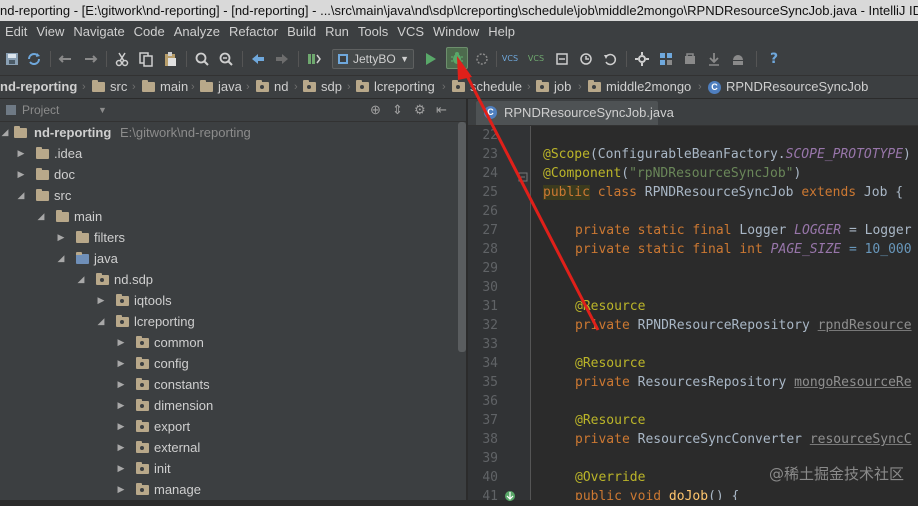 Image resolution: width=918 pixels, height=506 pixels. I want to click on tree-item-filters: ▶ filters, so click(230, 237).